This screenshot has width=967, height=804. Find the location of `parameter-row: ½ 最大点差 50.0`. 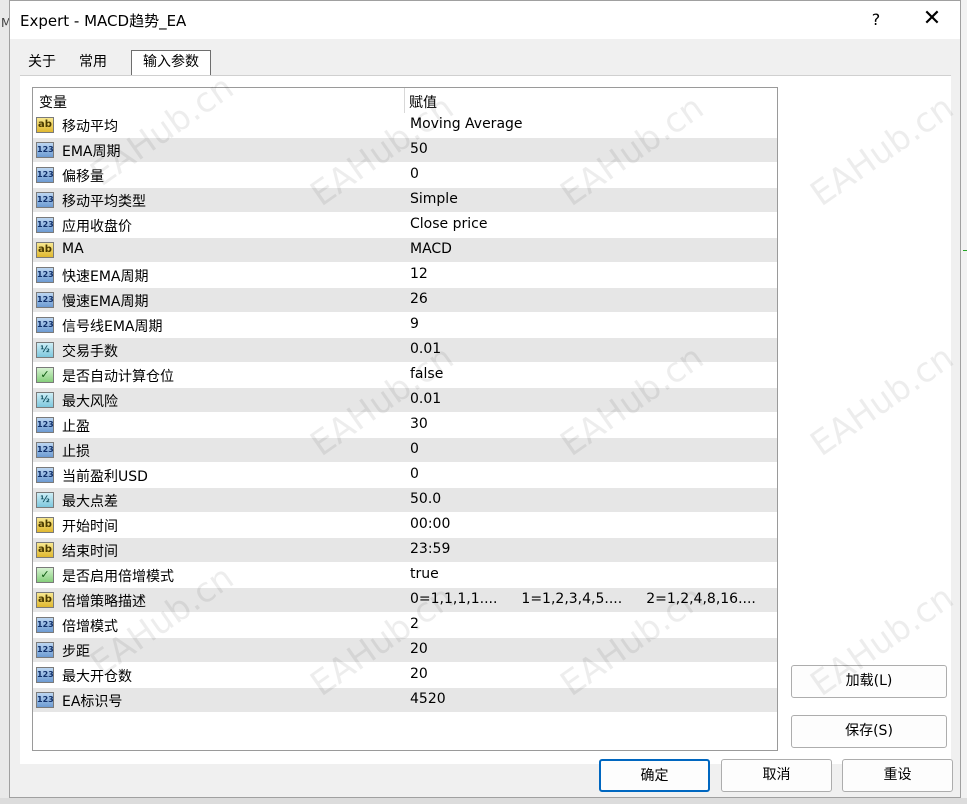

parameter-row: ½ 最大点差 50.0 is located at coordinates (405, 500).